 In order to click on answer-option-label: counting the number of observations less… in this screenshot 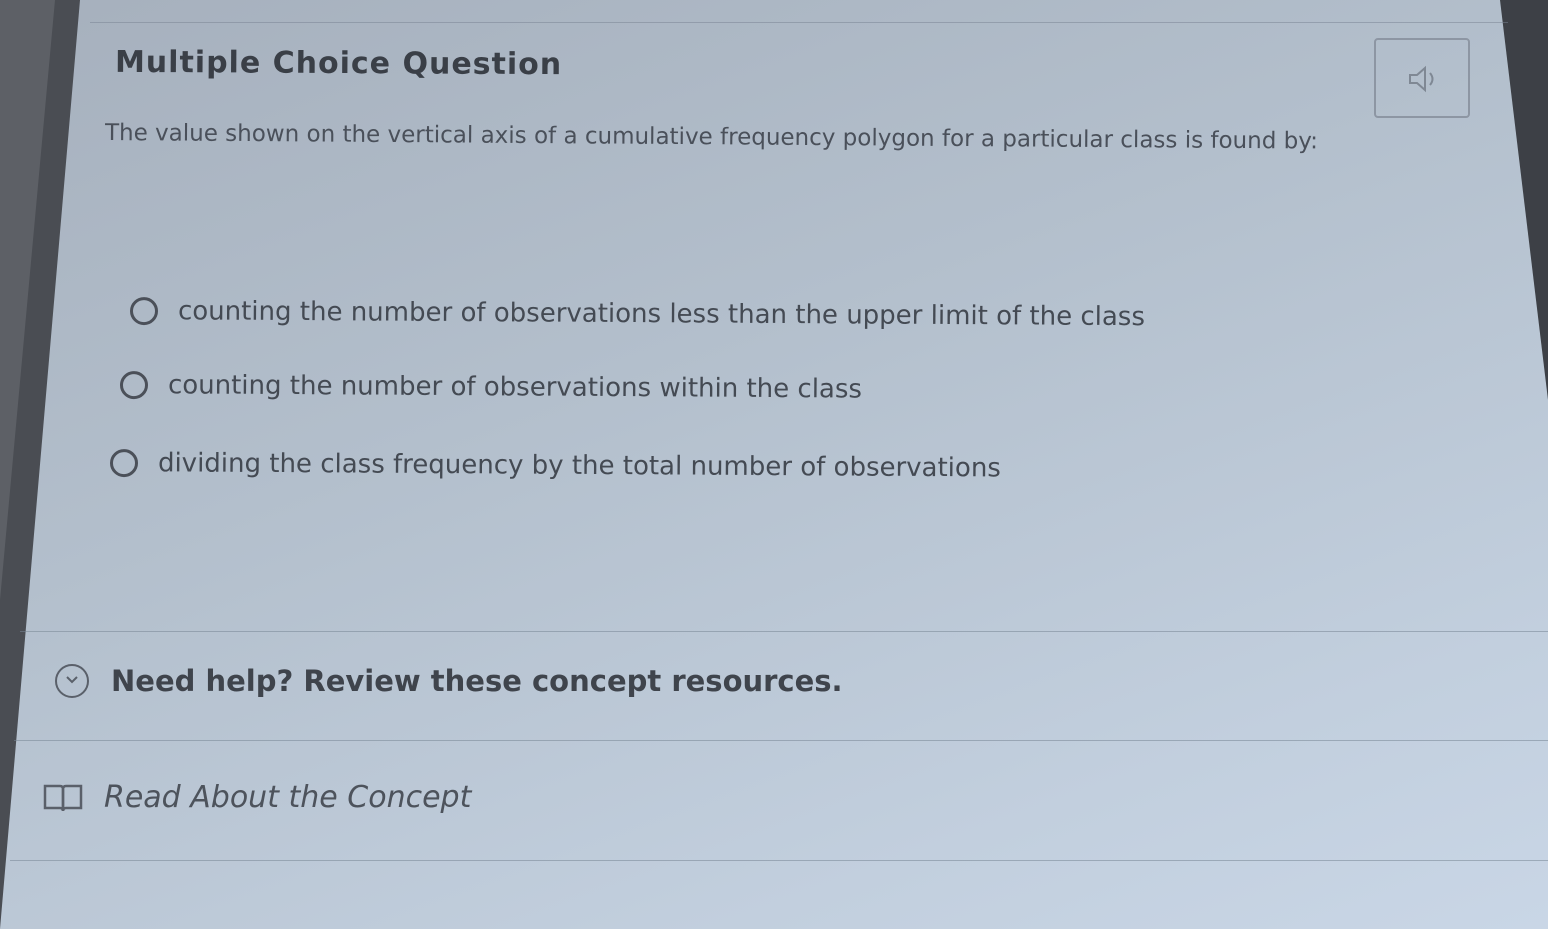, I will do `click(661, 314)`.